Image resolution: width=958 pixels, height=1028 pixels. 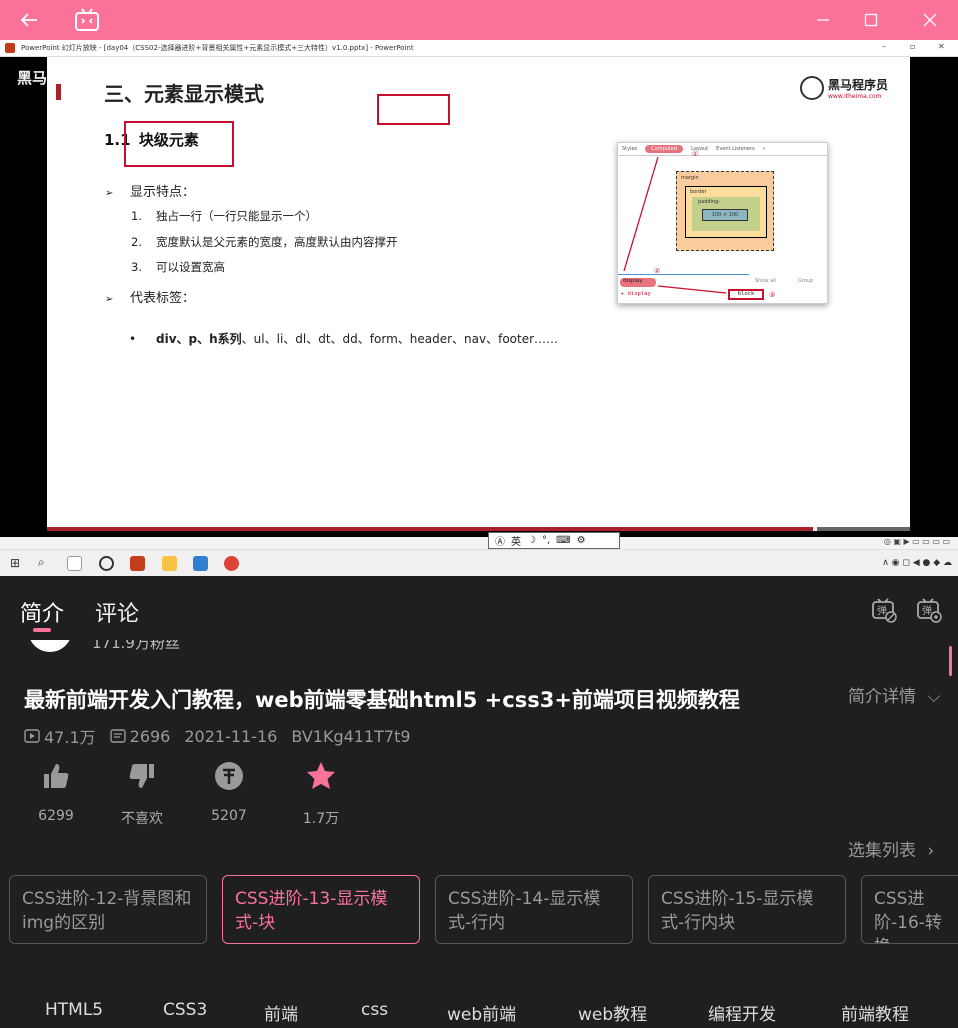 What do you see at coordinates (15, 563) in the screenshot?
I see `windows-start-icon: ⊞` at bounding box center [15, 563].